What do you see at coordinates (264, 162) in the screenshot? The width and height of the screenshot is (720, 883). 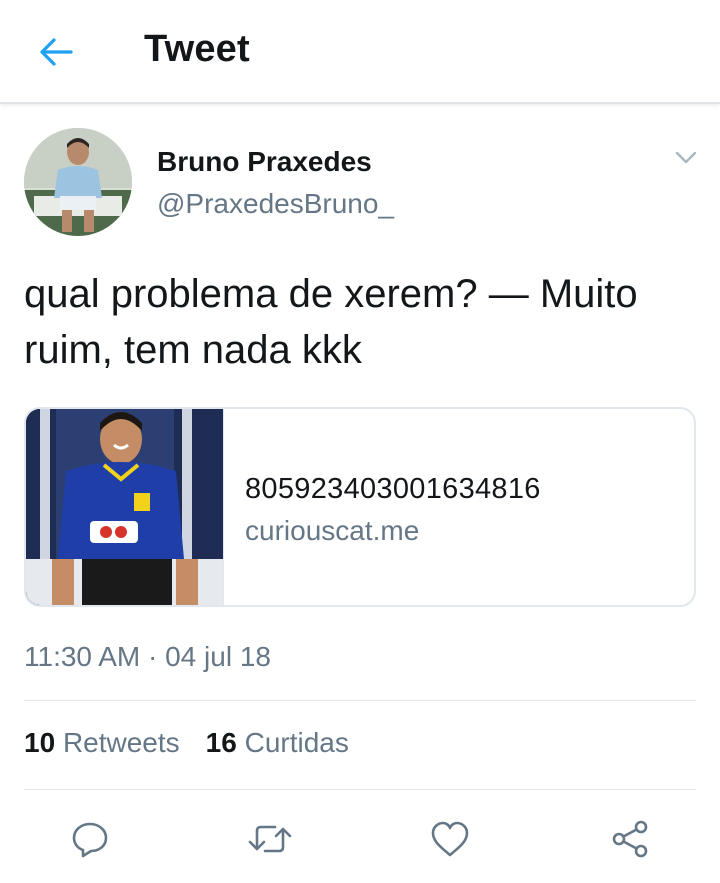 I see `author-name: Bruno Praxedes` at bounding box center [264, 162].